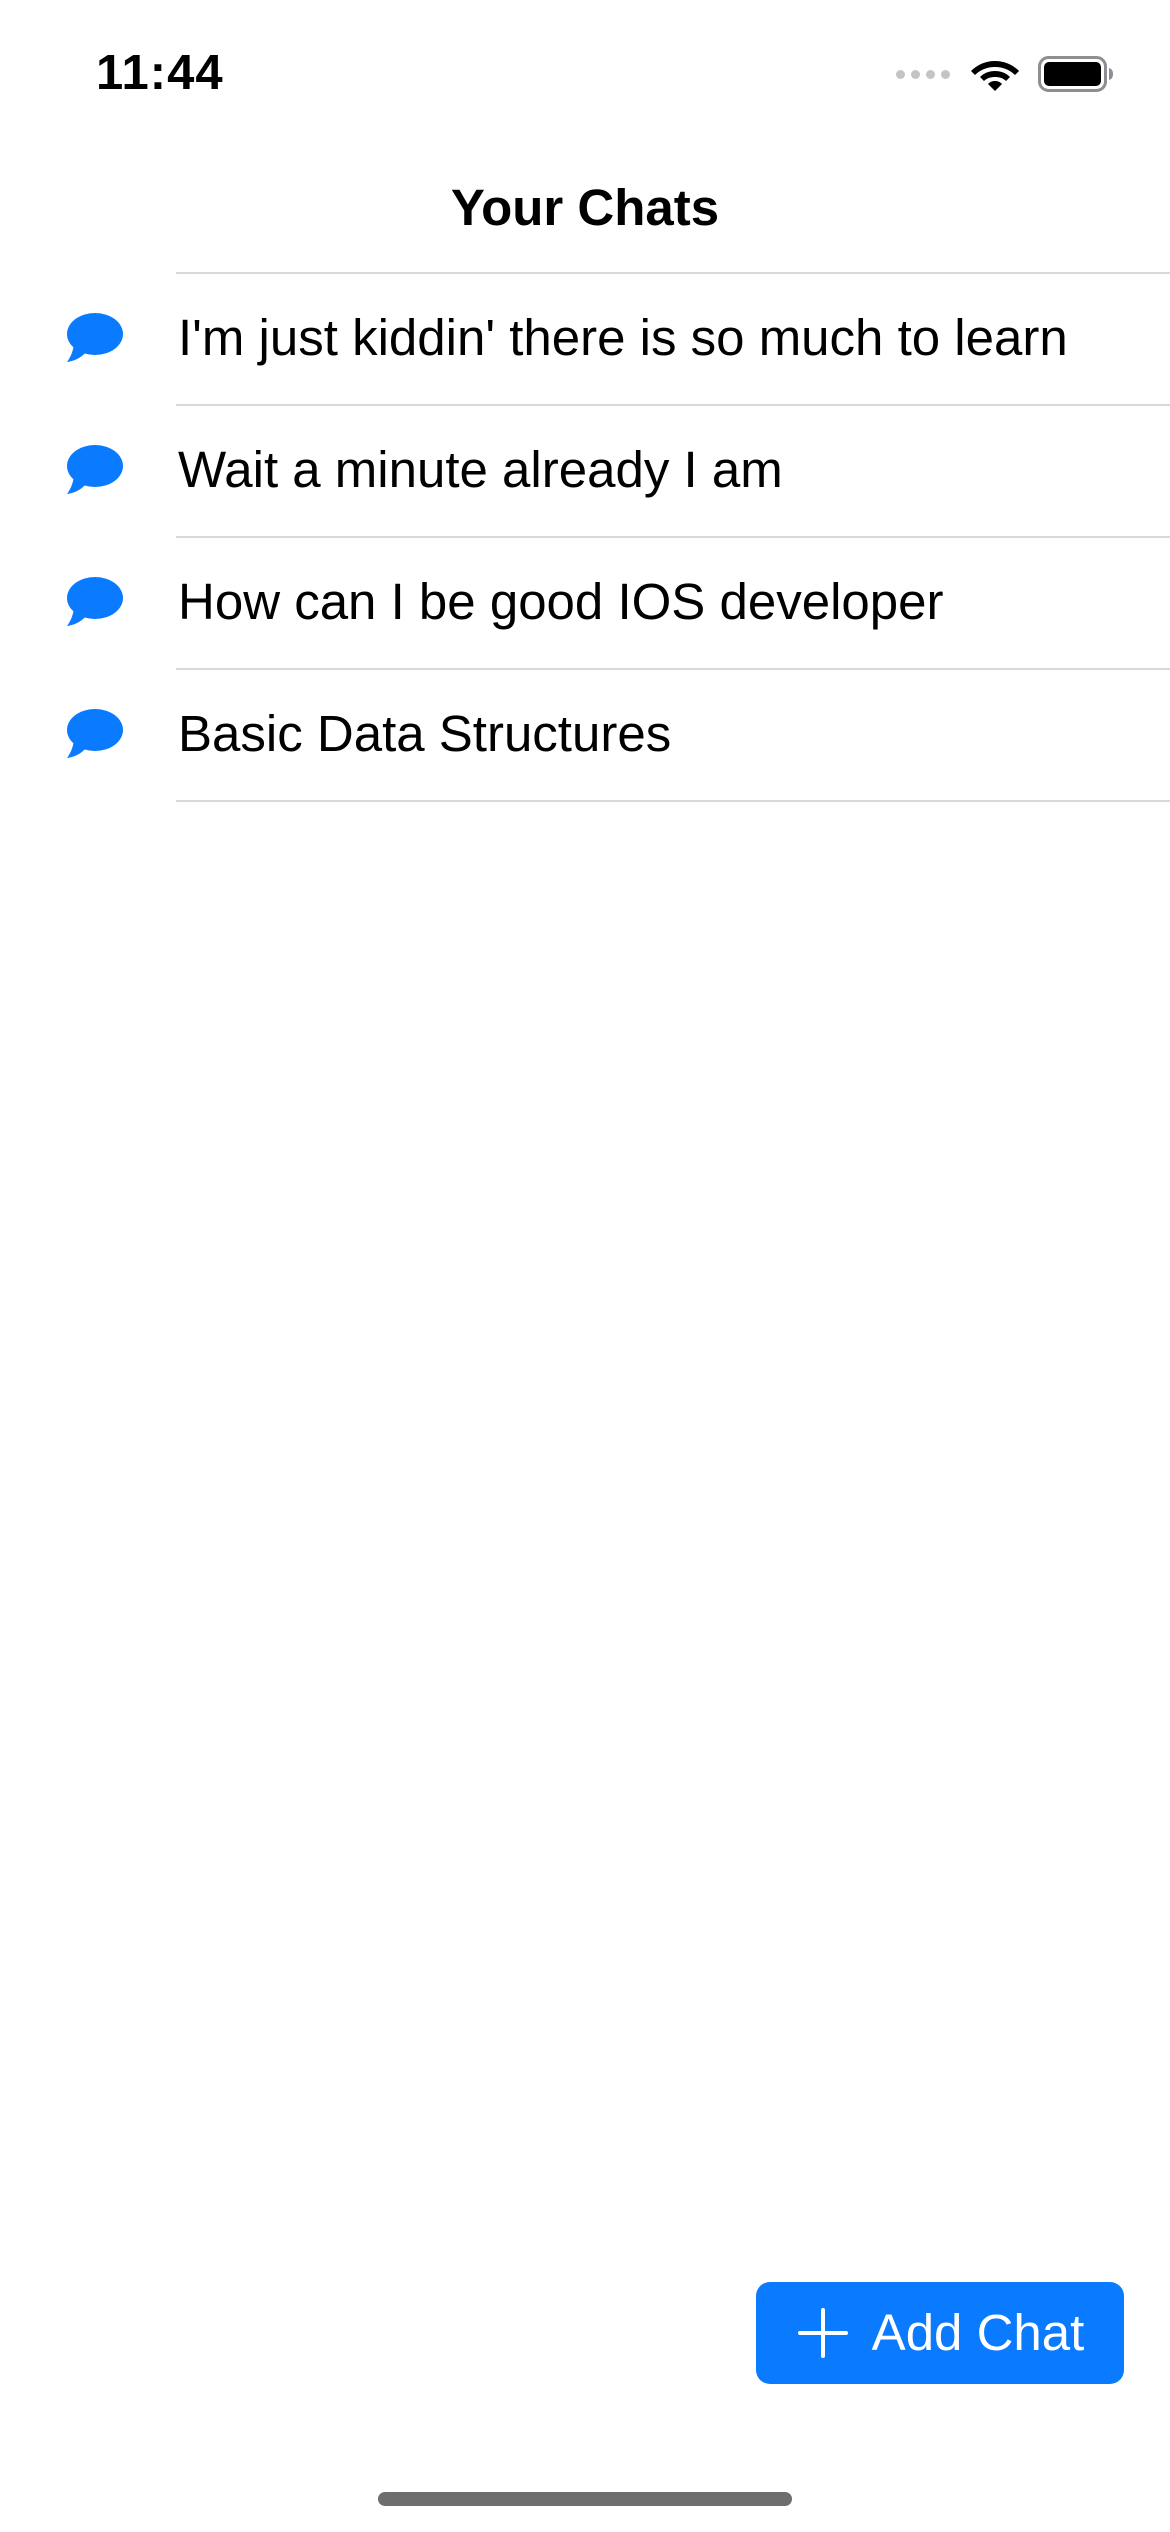 The height and width of the screenshot is (2532, 1170). What do you see at coordinates (673, 801) in the screenshot?
I see `list-bottom-divider` at bounding box center [673, 801].